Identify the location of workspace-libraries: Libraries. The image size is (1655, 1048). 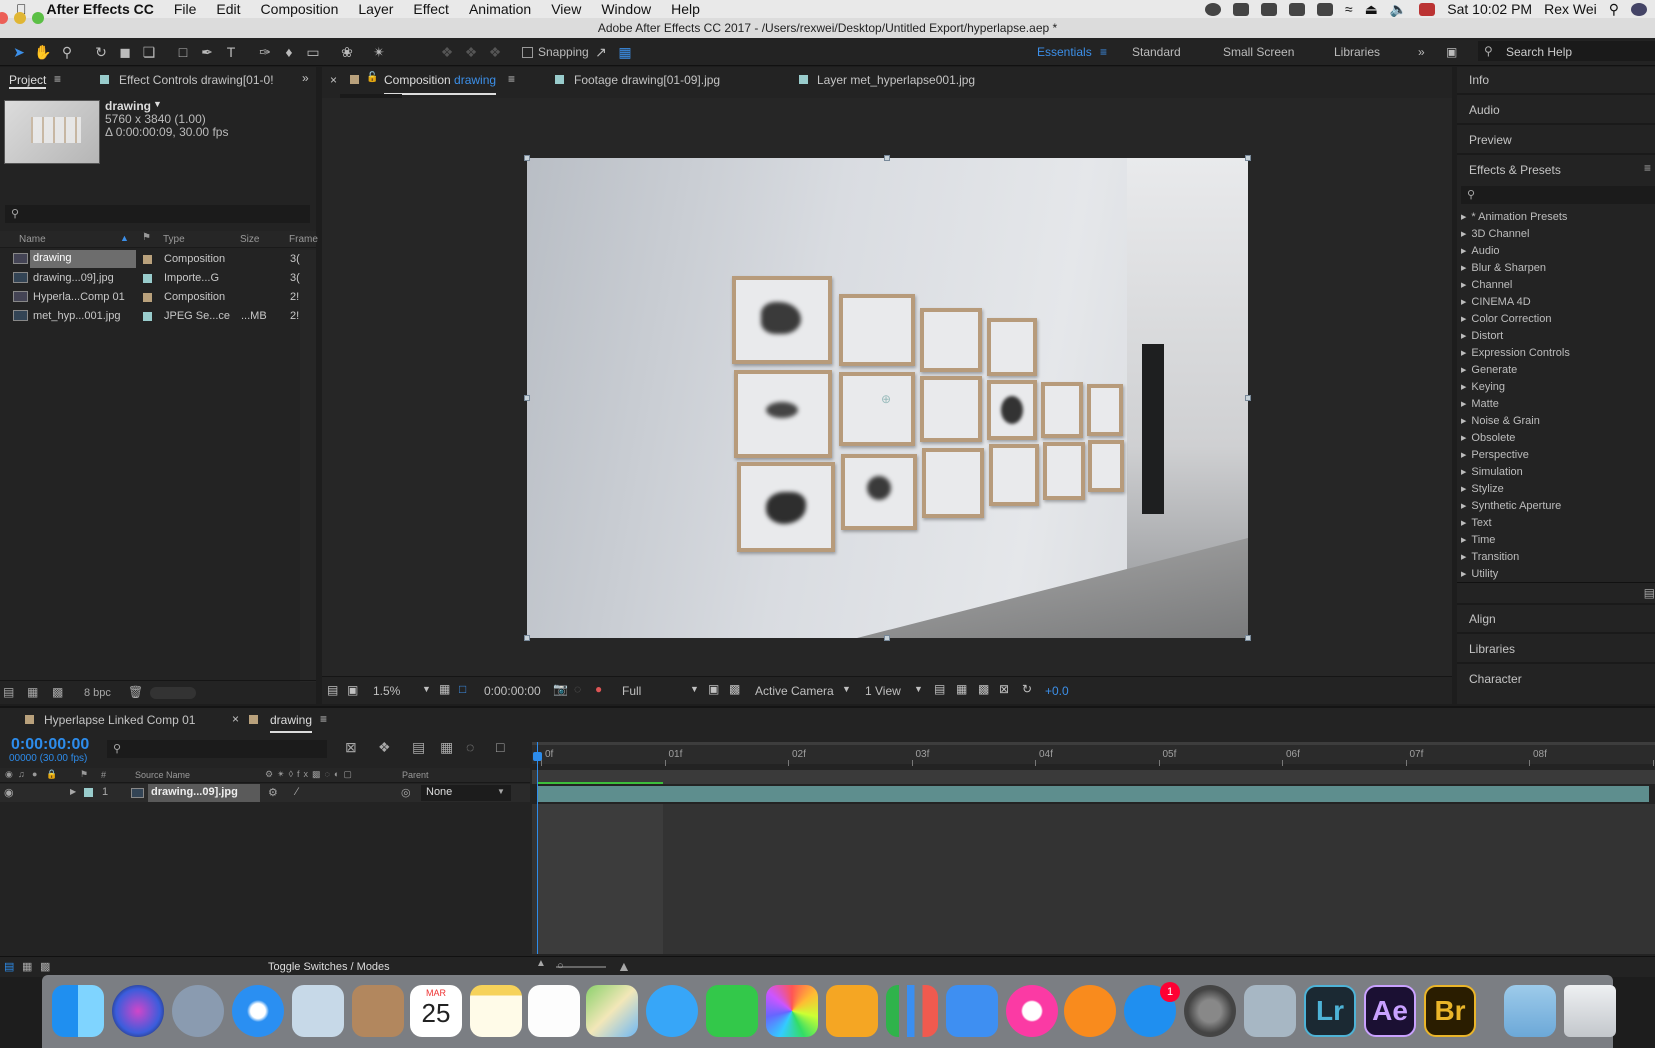
(1357, 52).